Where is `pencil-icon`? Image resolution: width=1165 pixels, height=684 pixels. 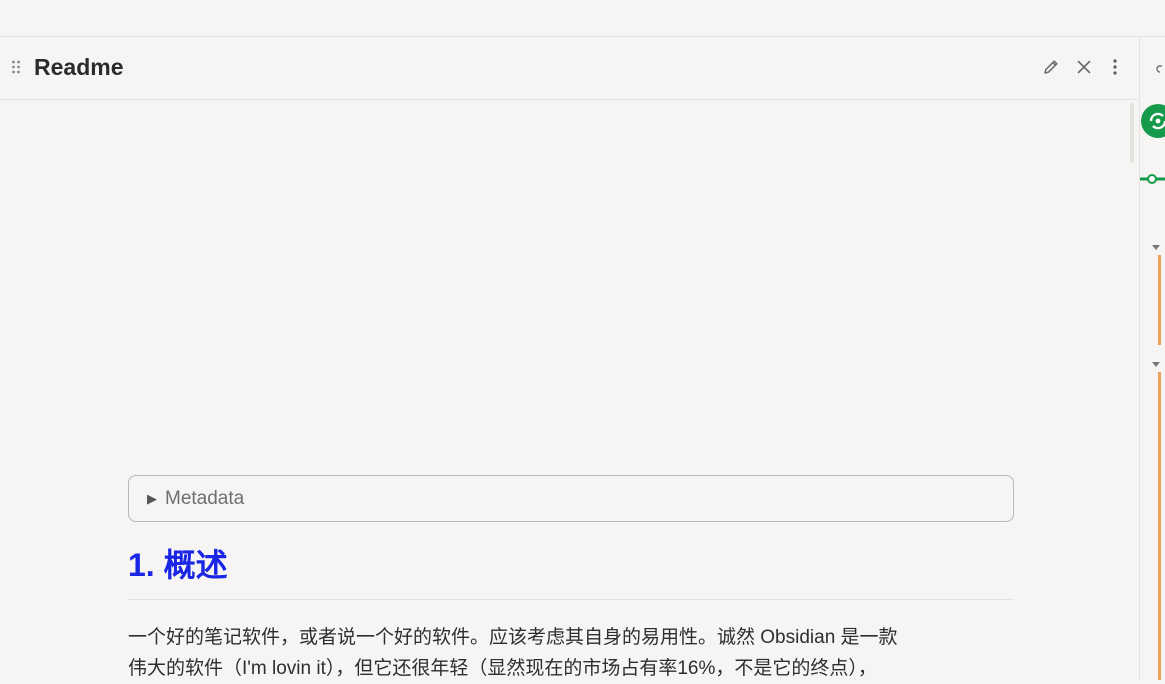
pencil-icon is located at coordinates (1051, 67).